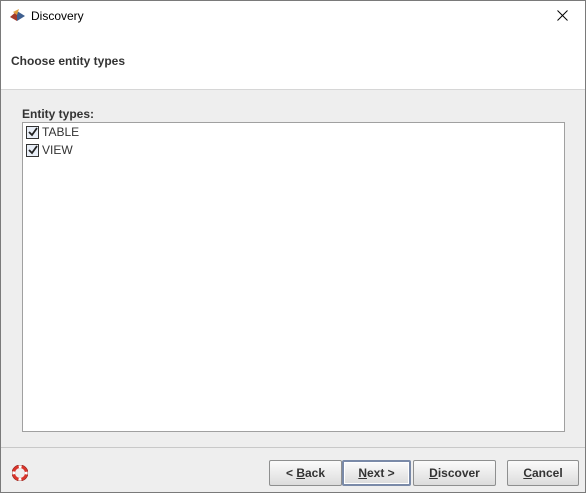  Describe the element at coordinates (293, 61) in the screenshot. I see `wizard-header: Choose entity types` at that location.